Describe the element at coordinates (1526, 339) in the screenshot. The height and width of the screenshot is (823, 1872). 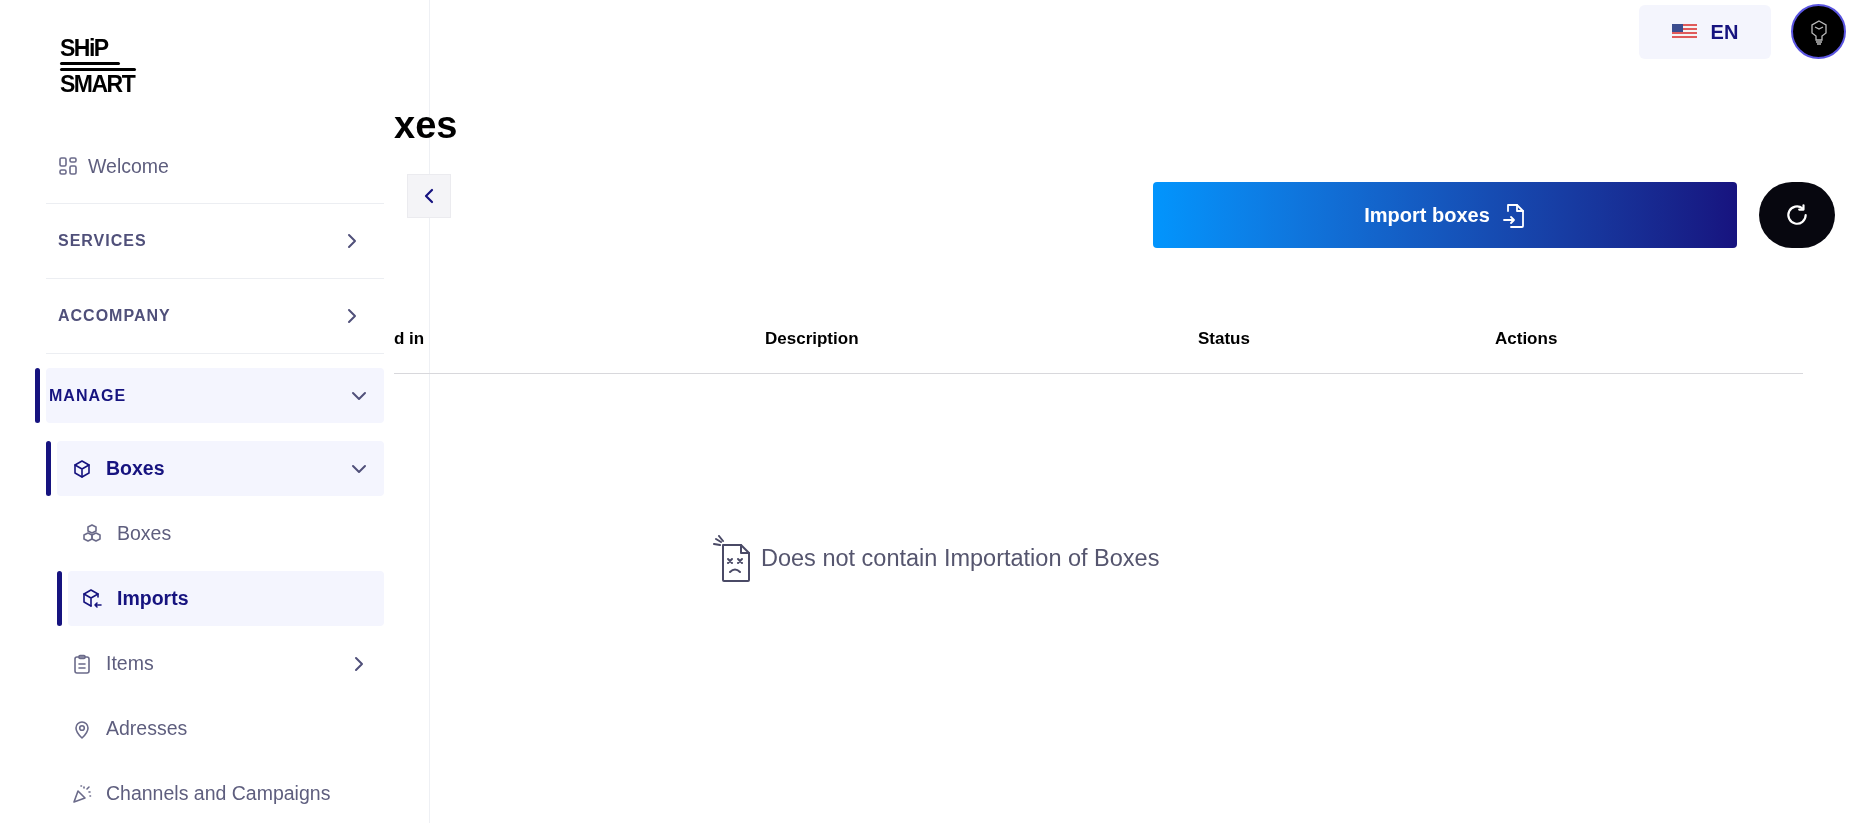
I see `column-header: Actions` at that location.